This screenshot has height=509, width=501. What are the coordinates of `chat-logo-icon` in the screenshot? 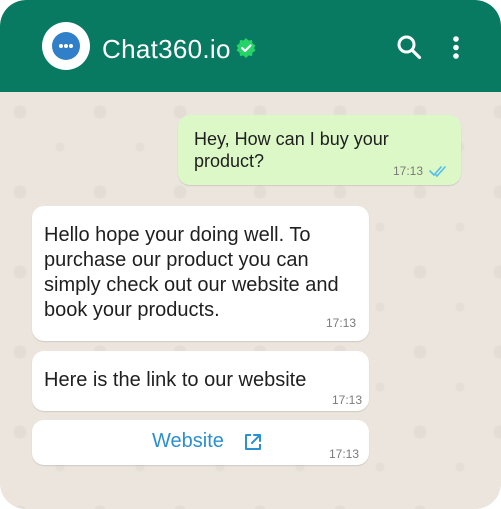 It's located at (66, 46).